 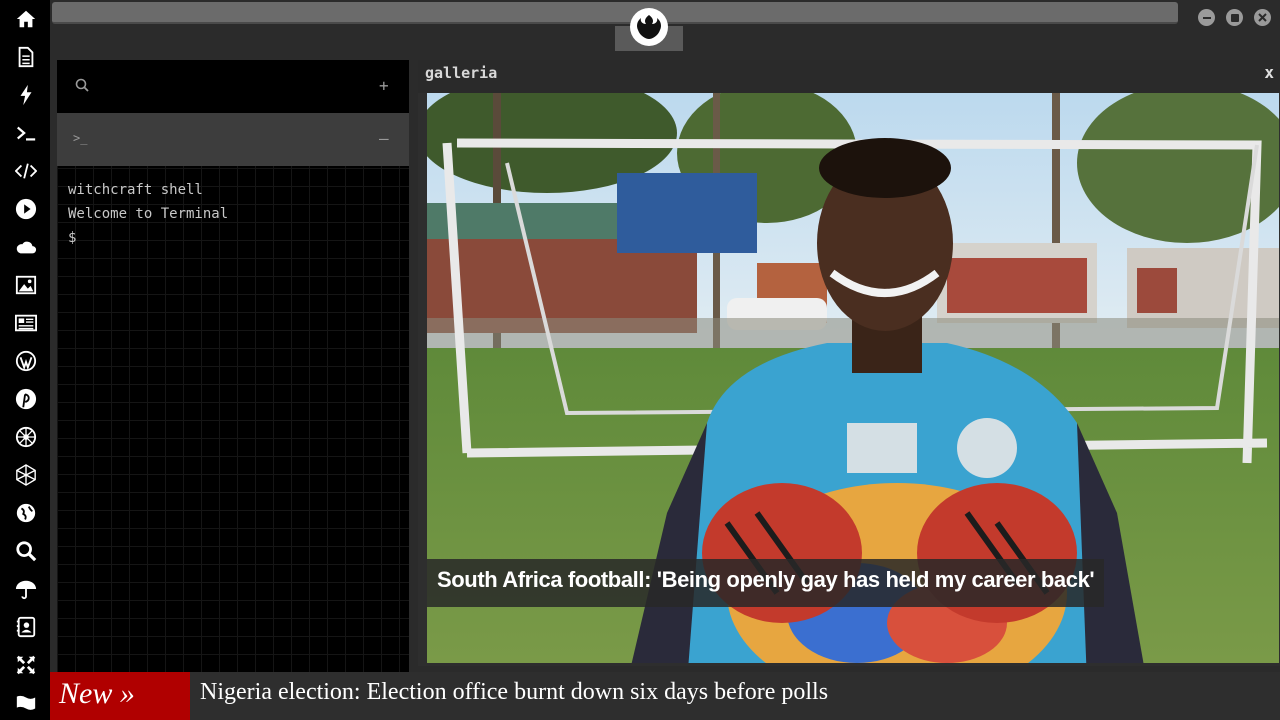 What do you see at coordinates (233, 86) in the screenshot?
I see `terminal-search-row: +` at bounding box center [233, 86].